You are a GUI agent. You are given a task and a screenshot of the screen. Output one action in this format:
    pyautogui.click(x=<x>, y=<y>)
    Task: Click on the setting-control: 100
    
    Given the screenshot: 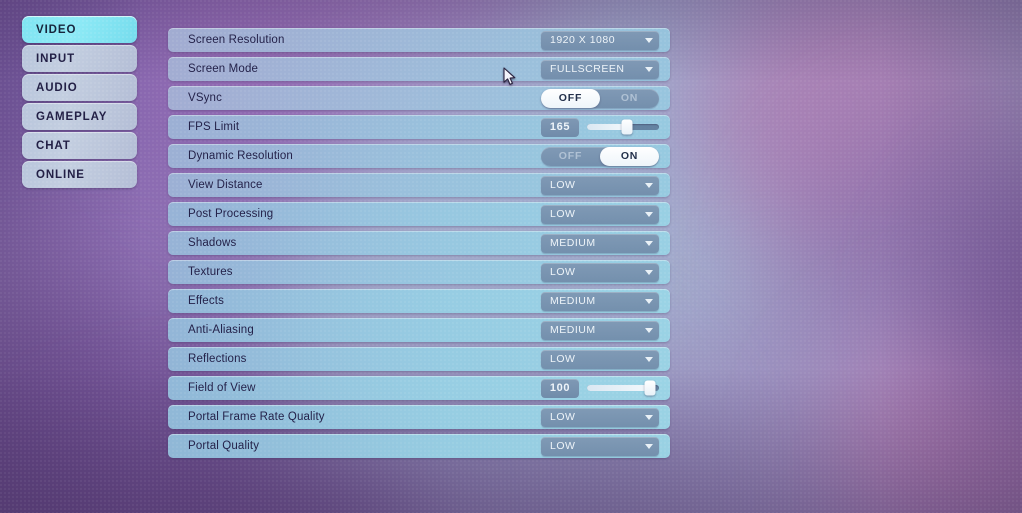 What is the action you would take?
    pyautogui.click(x=600, y=388)
    